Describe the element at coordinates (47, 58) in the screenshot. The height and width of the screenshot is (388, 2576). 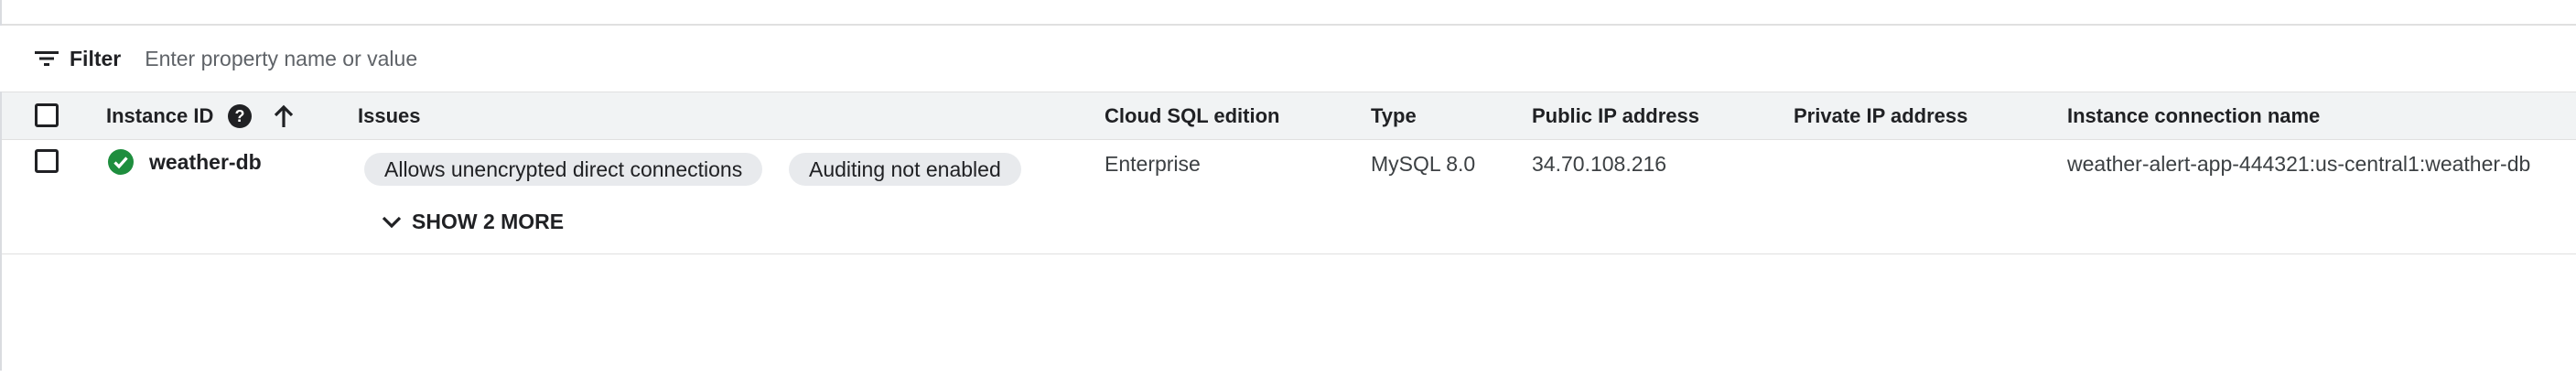
I see `filter-list-icon` at that location.